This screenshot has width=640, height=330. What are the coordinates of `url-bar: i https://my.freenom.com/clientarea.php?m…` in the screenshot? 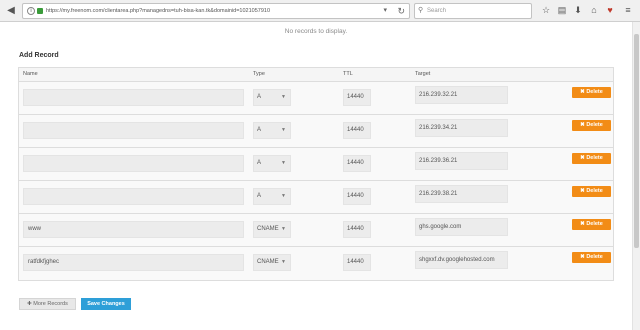 It's located at (216, 11).